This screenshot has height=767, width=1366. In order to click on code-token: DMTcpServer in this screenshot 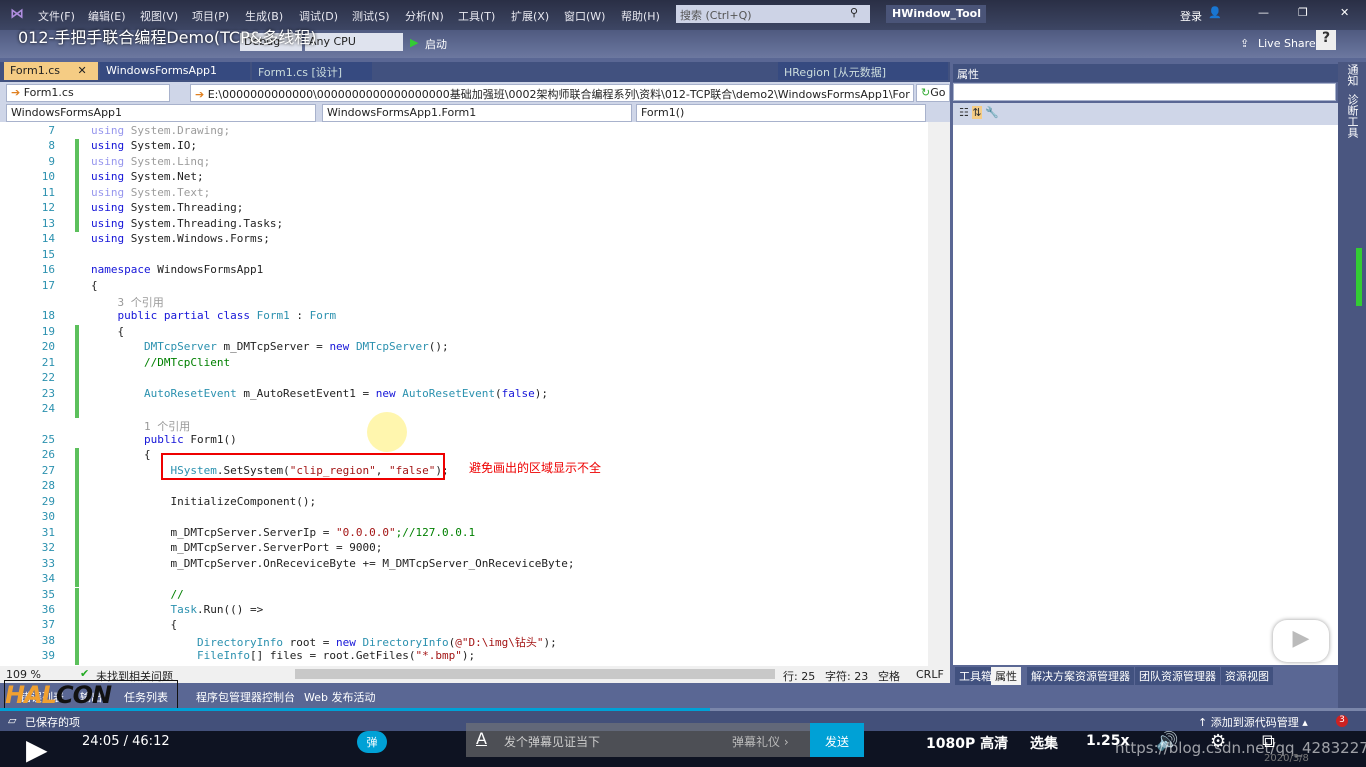, I will do `click(392, 347)`.